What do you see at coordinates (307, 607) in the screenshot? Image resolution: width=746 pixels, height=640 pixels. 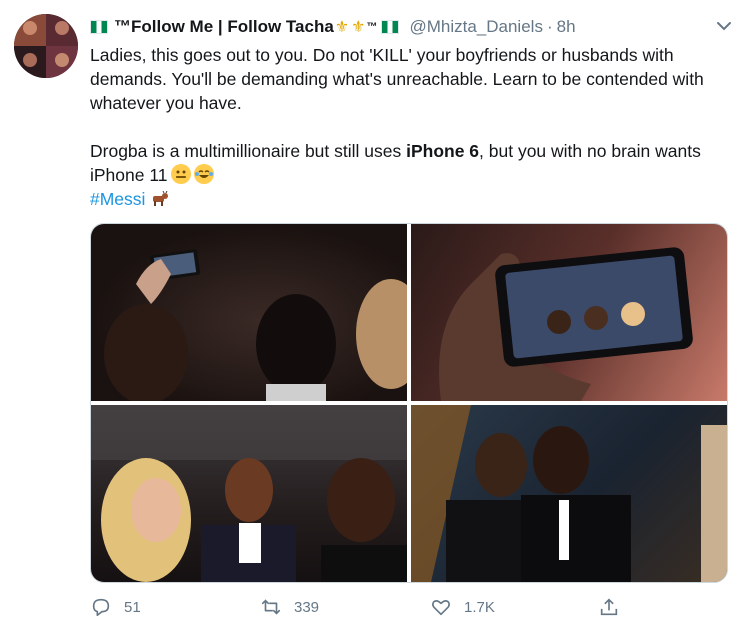 I see `retweet-count: 339` at bounding box center [307, 607].